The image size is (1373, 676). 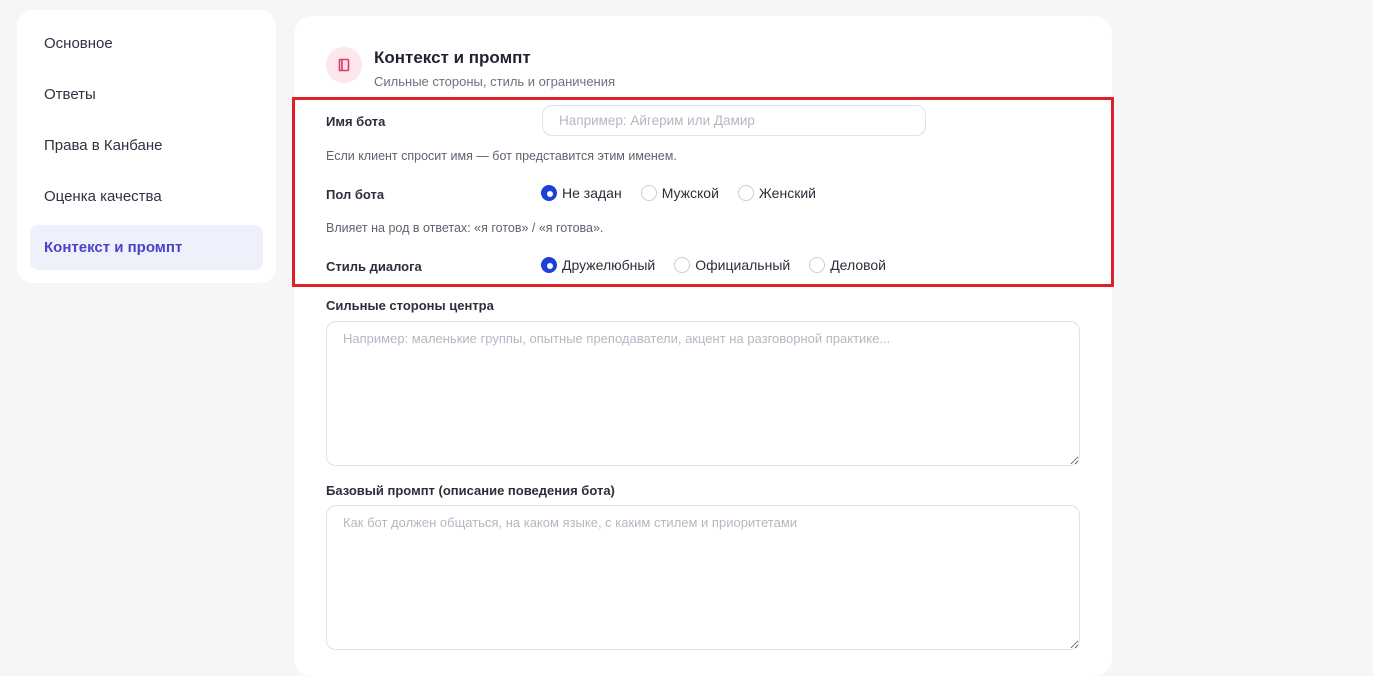 I want to click on strengths-label: Сильные стороны центра, so click(x=410, y=305).